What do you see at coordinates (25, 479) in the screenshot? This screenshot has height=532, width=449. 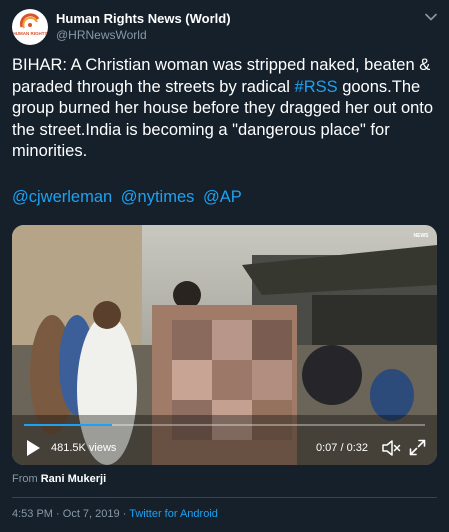 I see `attribution-prefix: From` at bounding box center [25, 479].